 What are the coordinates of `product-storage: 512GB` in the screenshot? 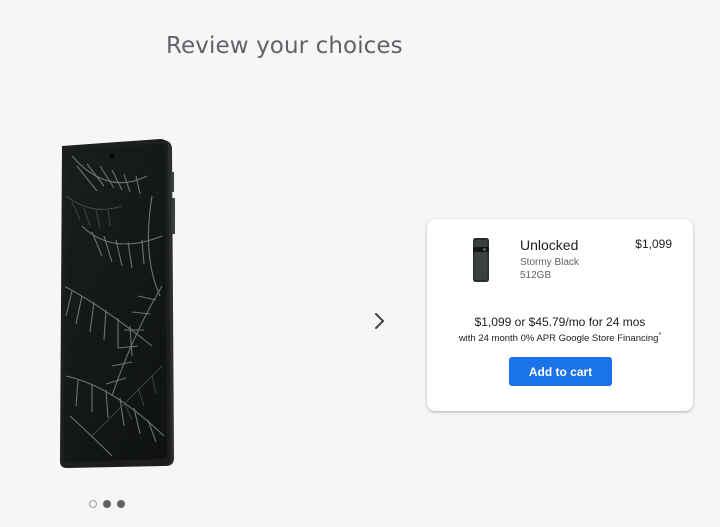 It's located at (536, 275).